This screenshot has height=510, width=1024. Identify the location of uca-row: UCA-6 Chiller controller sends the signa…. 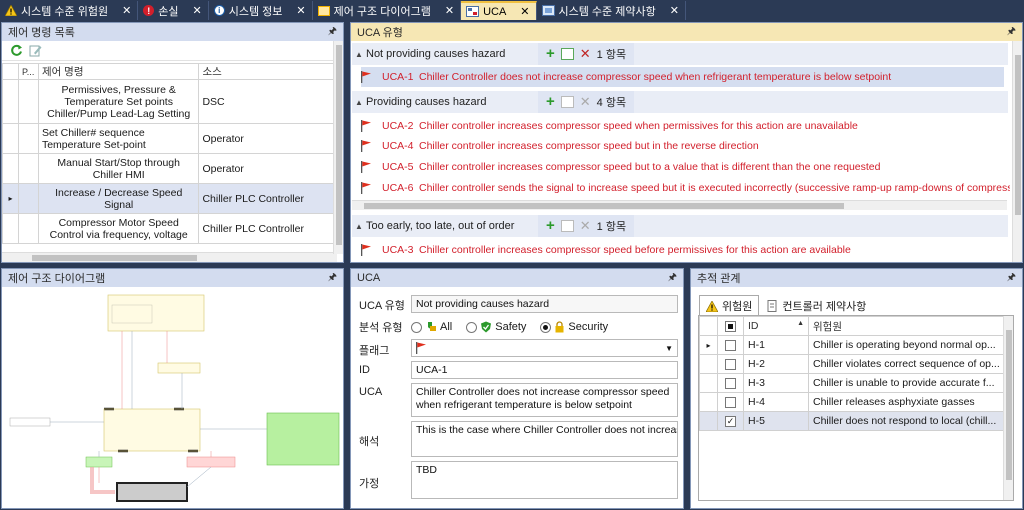
(685, 188).